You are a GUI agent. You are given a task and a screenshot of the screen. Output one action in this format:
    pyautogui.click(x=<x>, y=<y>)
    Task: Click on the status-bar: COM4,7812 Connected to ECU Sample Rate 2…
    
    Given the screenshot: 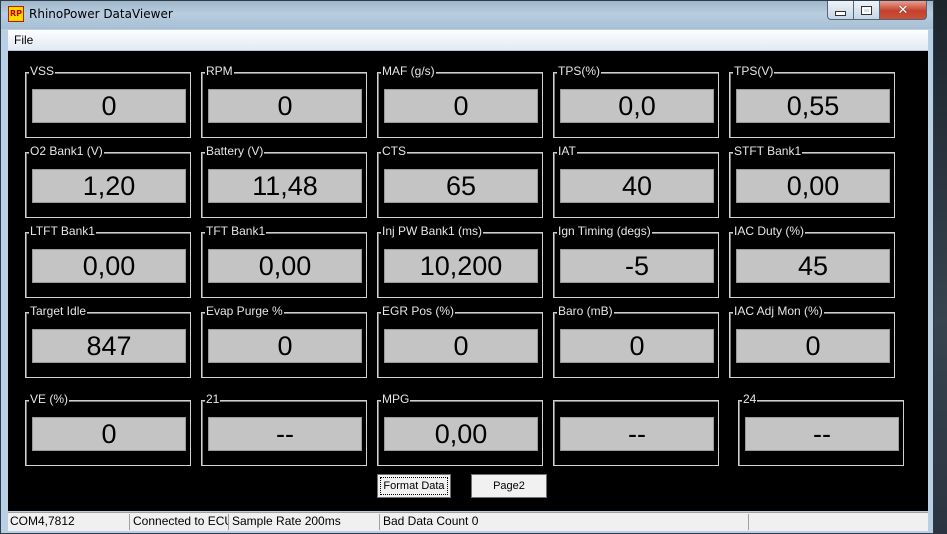 What is the action you would take?
    pyautogui.click(x=468, y=521)
    